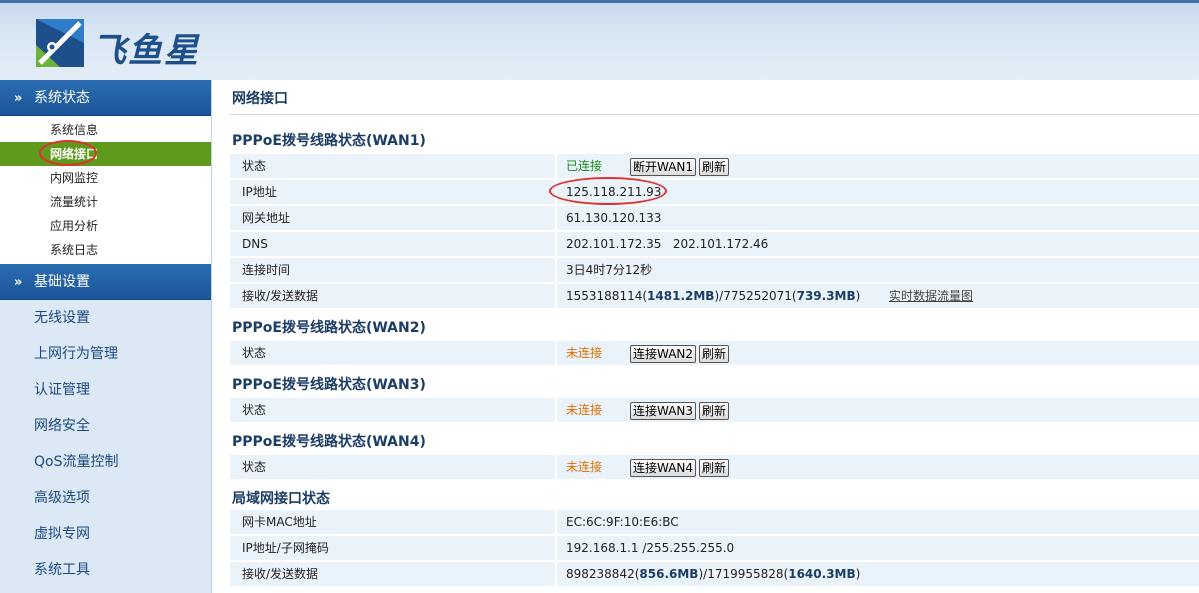 This screenshot has height=593, width=1199. I want to click on table-row: 状态 未连接 连接WAN4 刷新, so click(714, 467).